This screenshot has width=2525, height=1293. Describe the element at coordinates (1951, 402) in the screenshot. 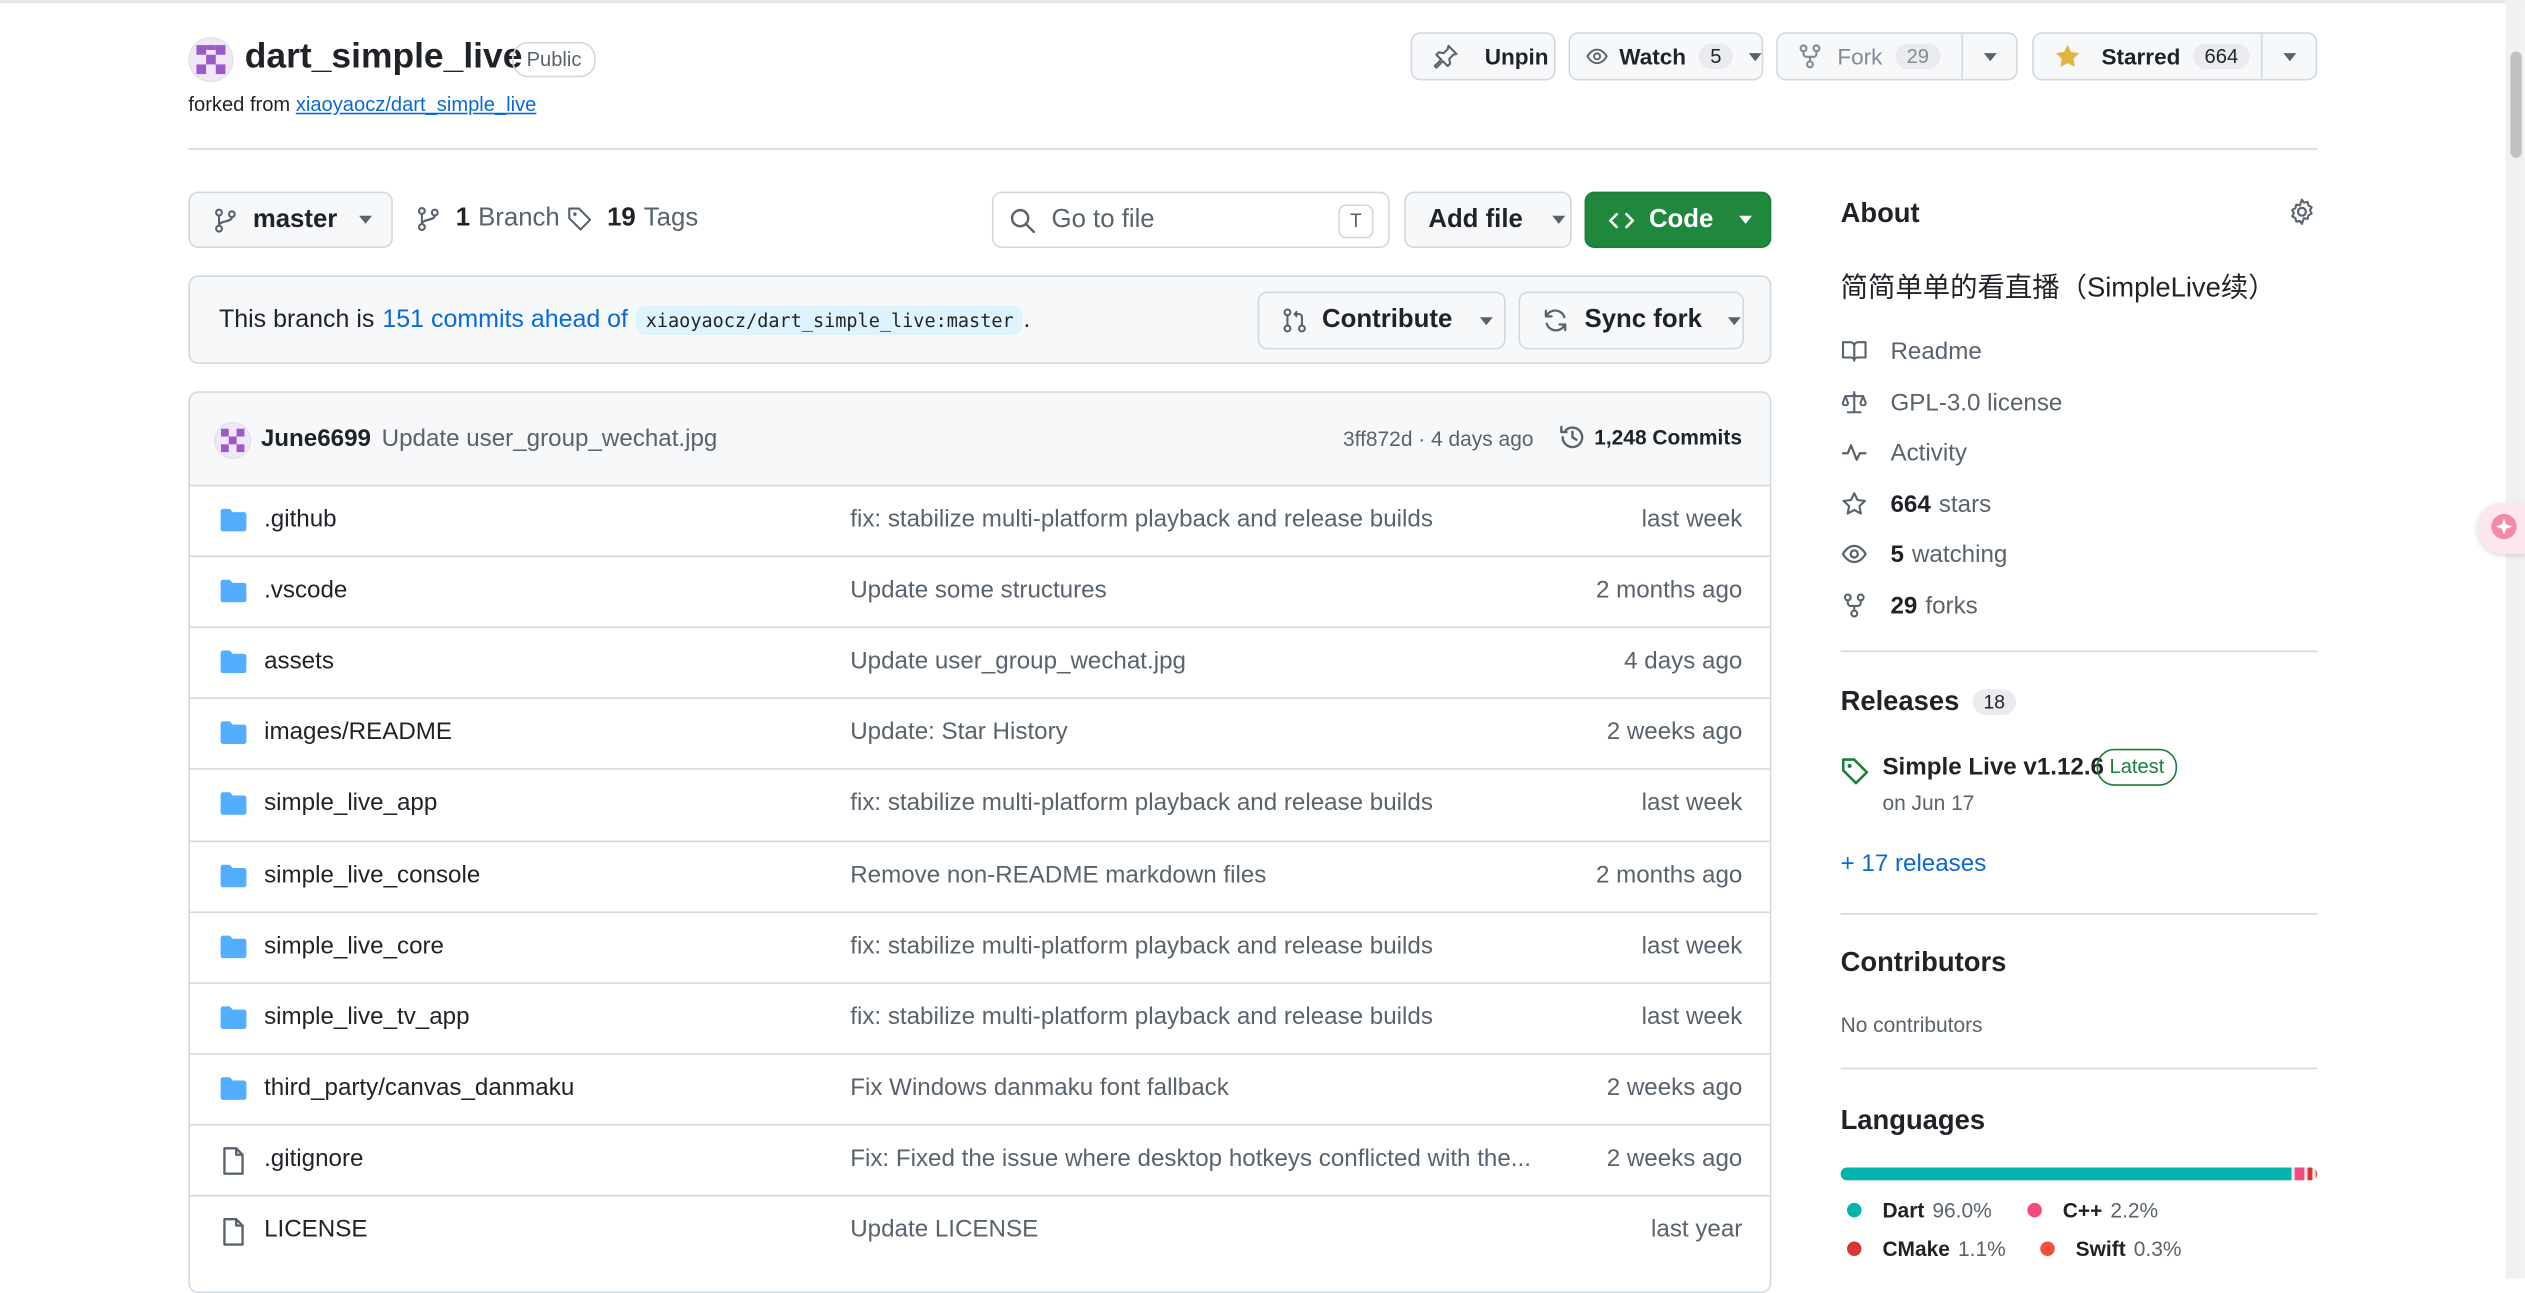

I see `license-link: GPL-3.0 license` at that location.